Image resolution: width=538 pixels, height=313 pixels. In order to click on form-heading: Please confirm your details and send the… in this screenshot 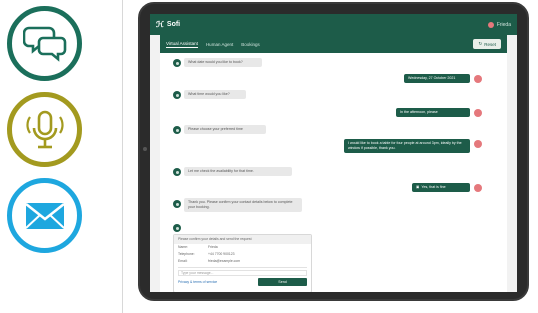, I will do `click(242, 239)`.